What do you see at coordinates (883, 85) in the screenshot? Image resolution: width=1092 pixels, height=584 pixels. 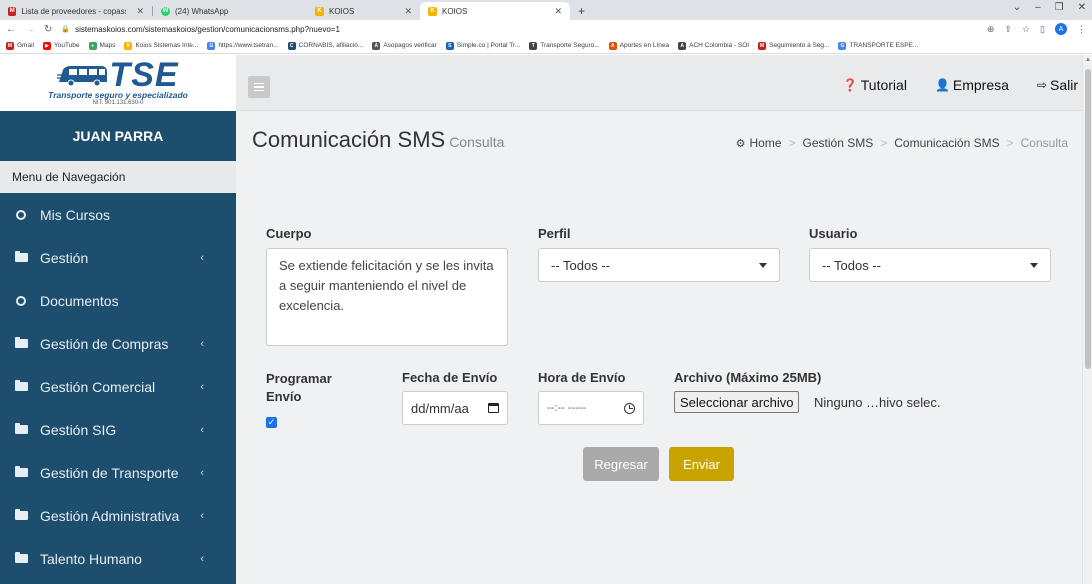 I see `tutorial-label: Tutorial` at bounding box center [883, 85].